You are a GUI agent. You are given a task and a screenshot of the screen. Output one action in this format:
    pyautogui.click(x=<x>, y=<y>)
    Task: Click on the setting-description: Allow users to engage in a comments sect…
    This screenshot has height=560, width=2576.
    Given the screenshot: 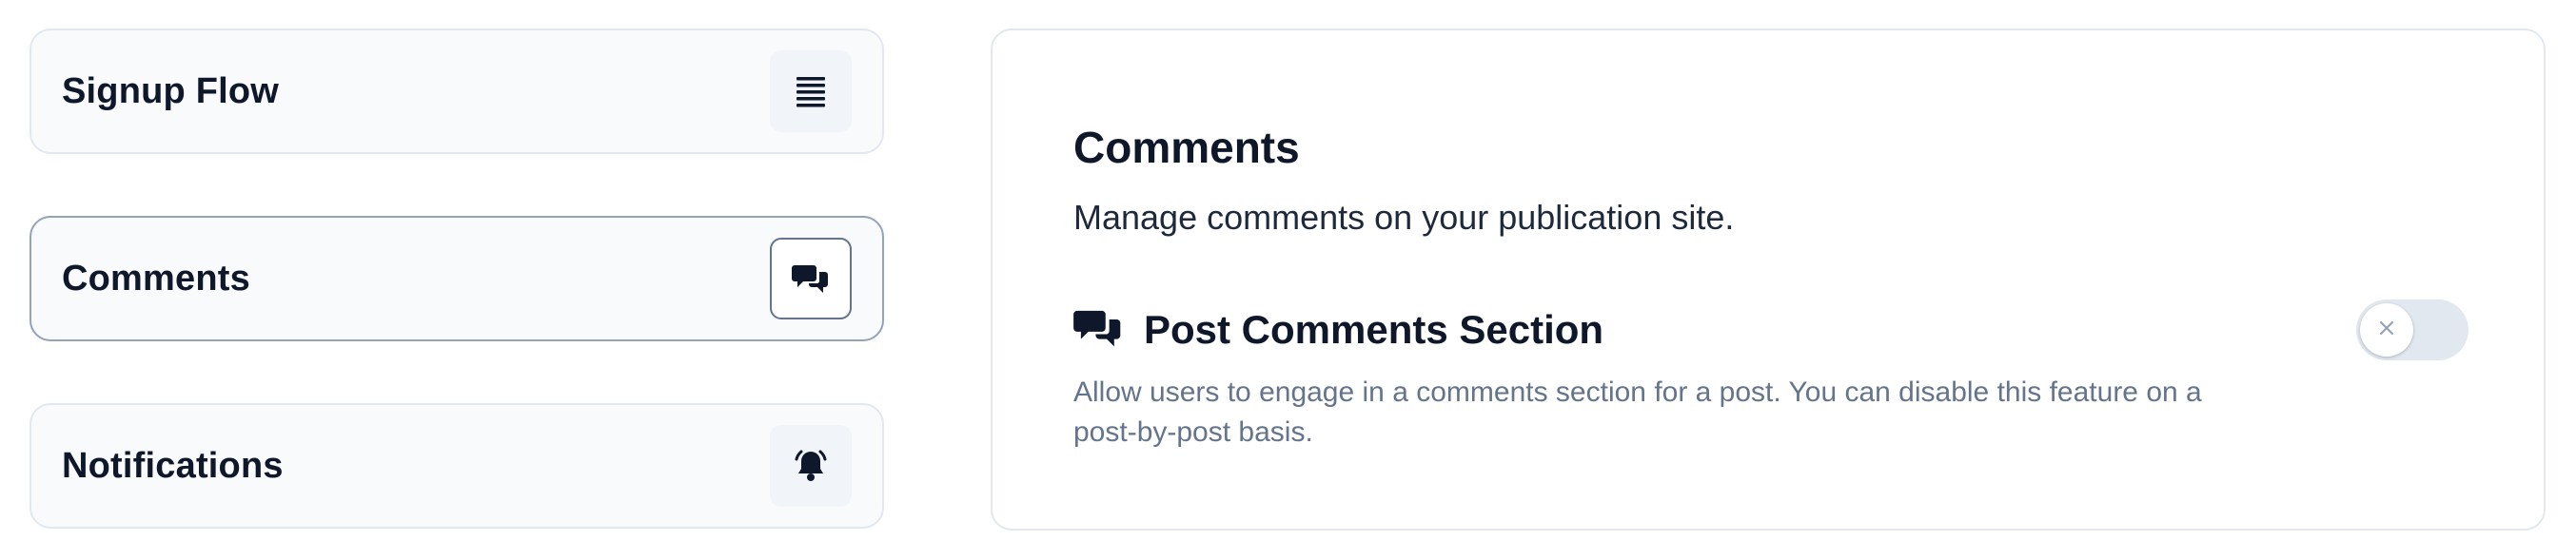 What is the action you would take?
    pyautogui.click(x=1637, y=412)
    